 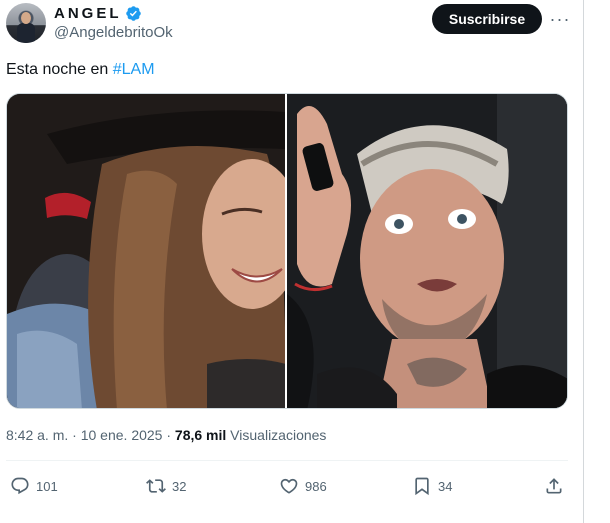 What do you see at coordinates (156, 486) in the screenshot?
I see `repost-icon` at bounding box center [156, 486].